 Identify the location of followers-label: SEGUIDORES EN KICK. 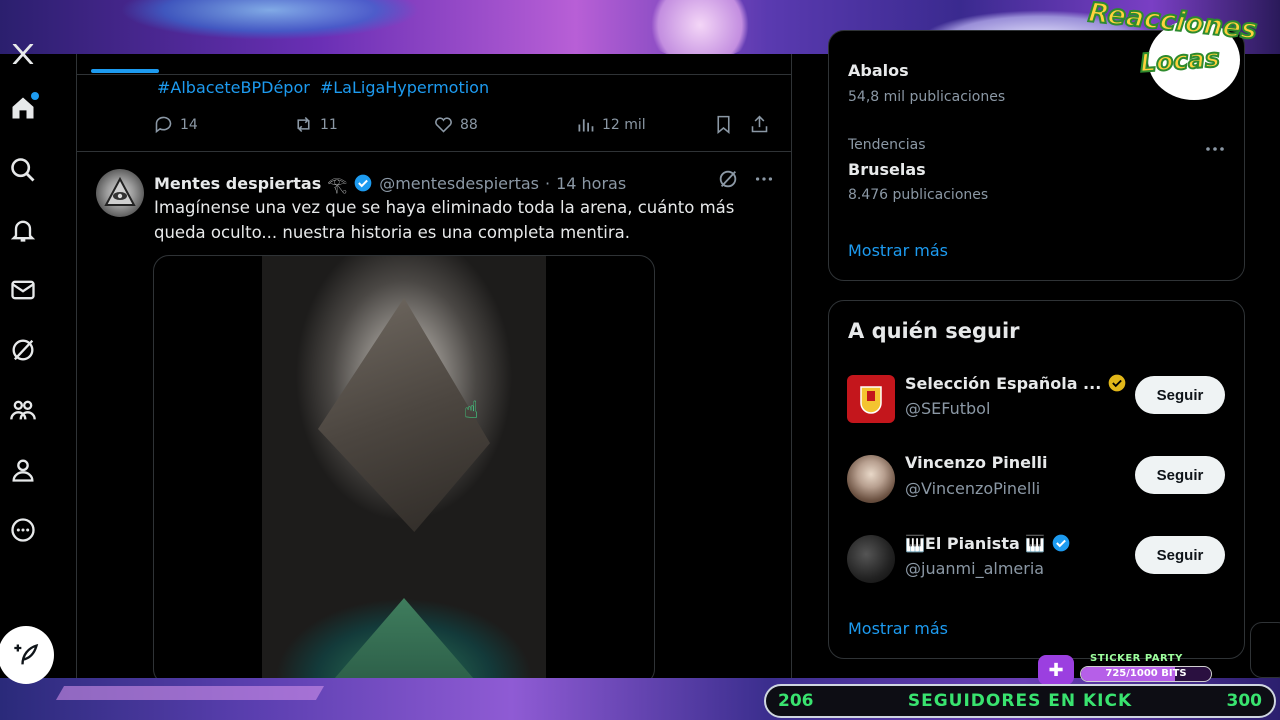
(1020, 701).